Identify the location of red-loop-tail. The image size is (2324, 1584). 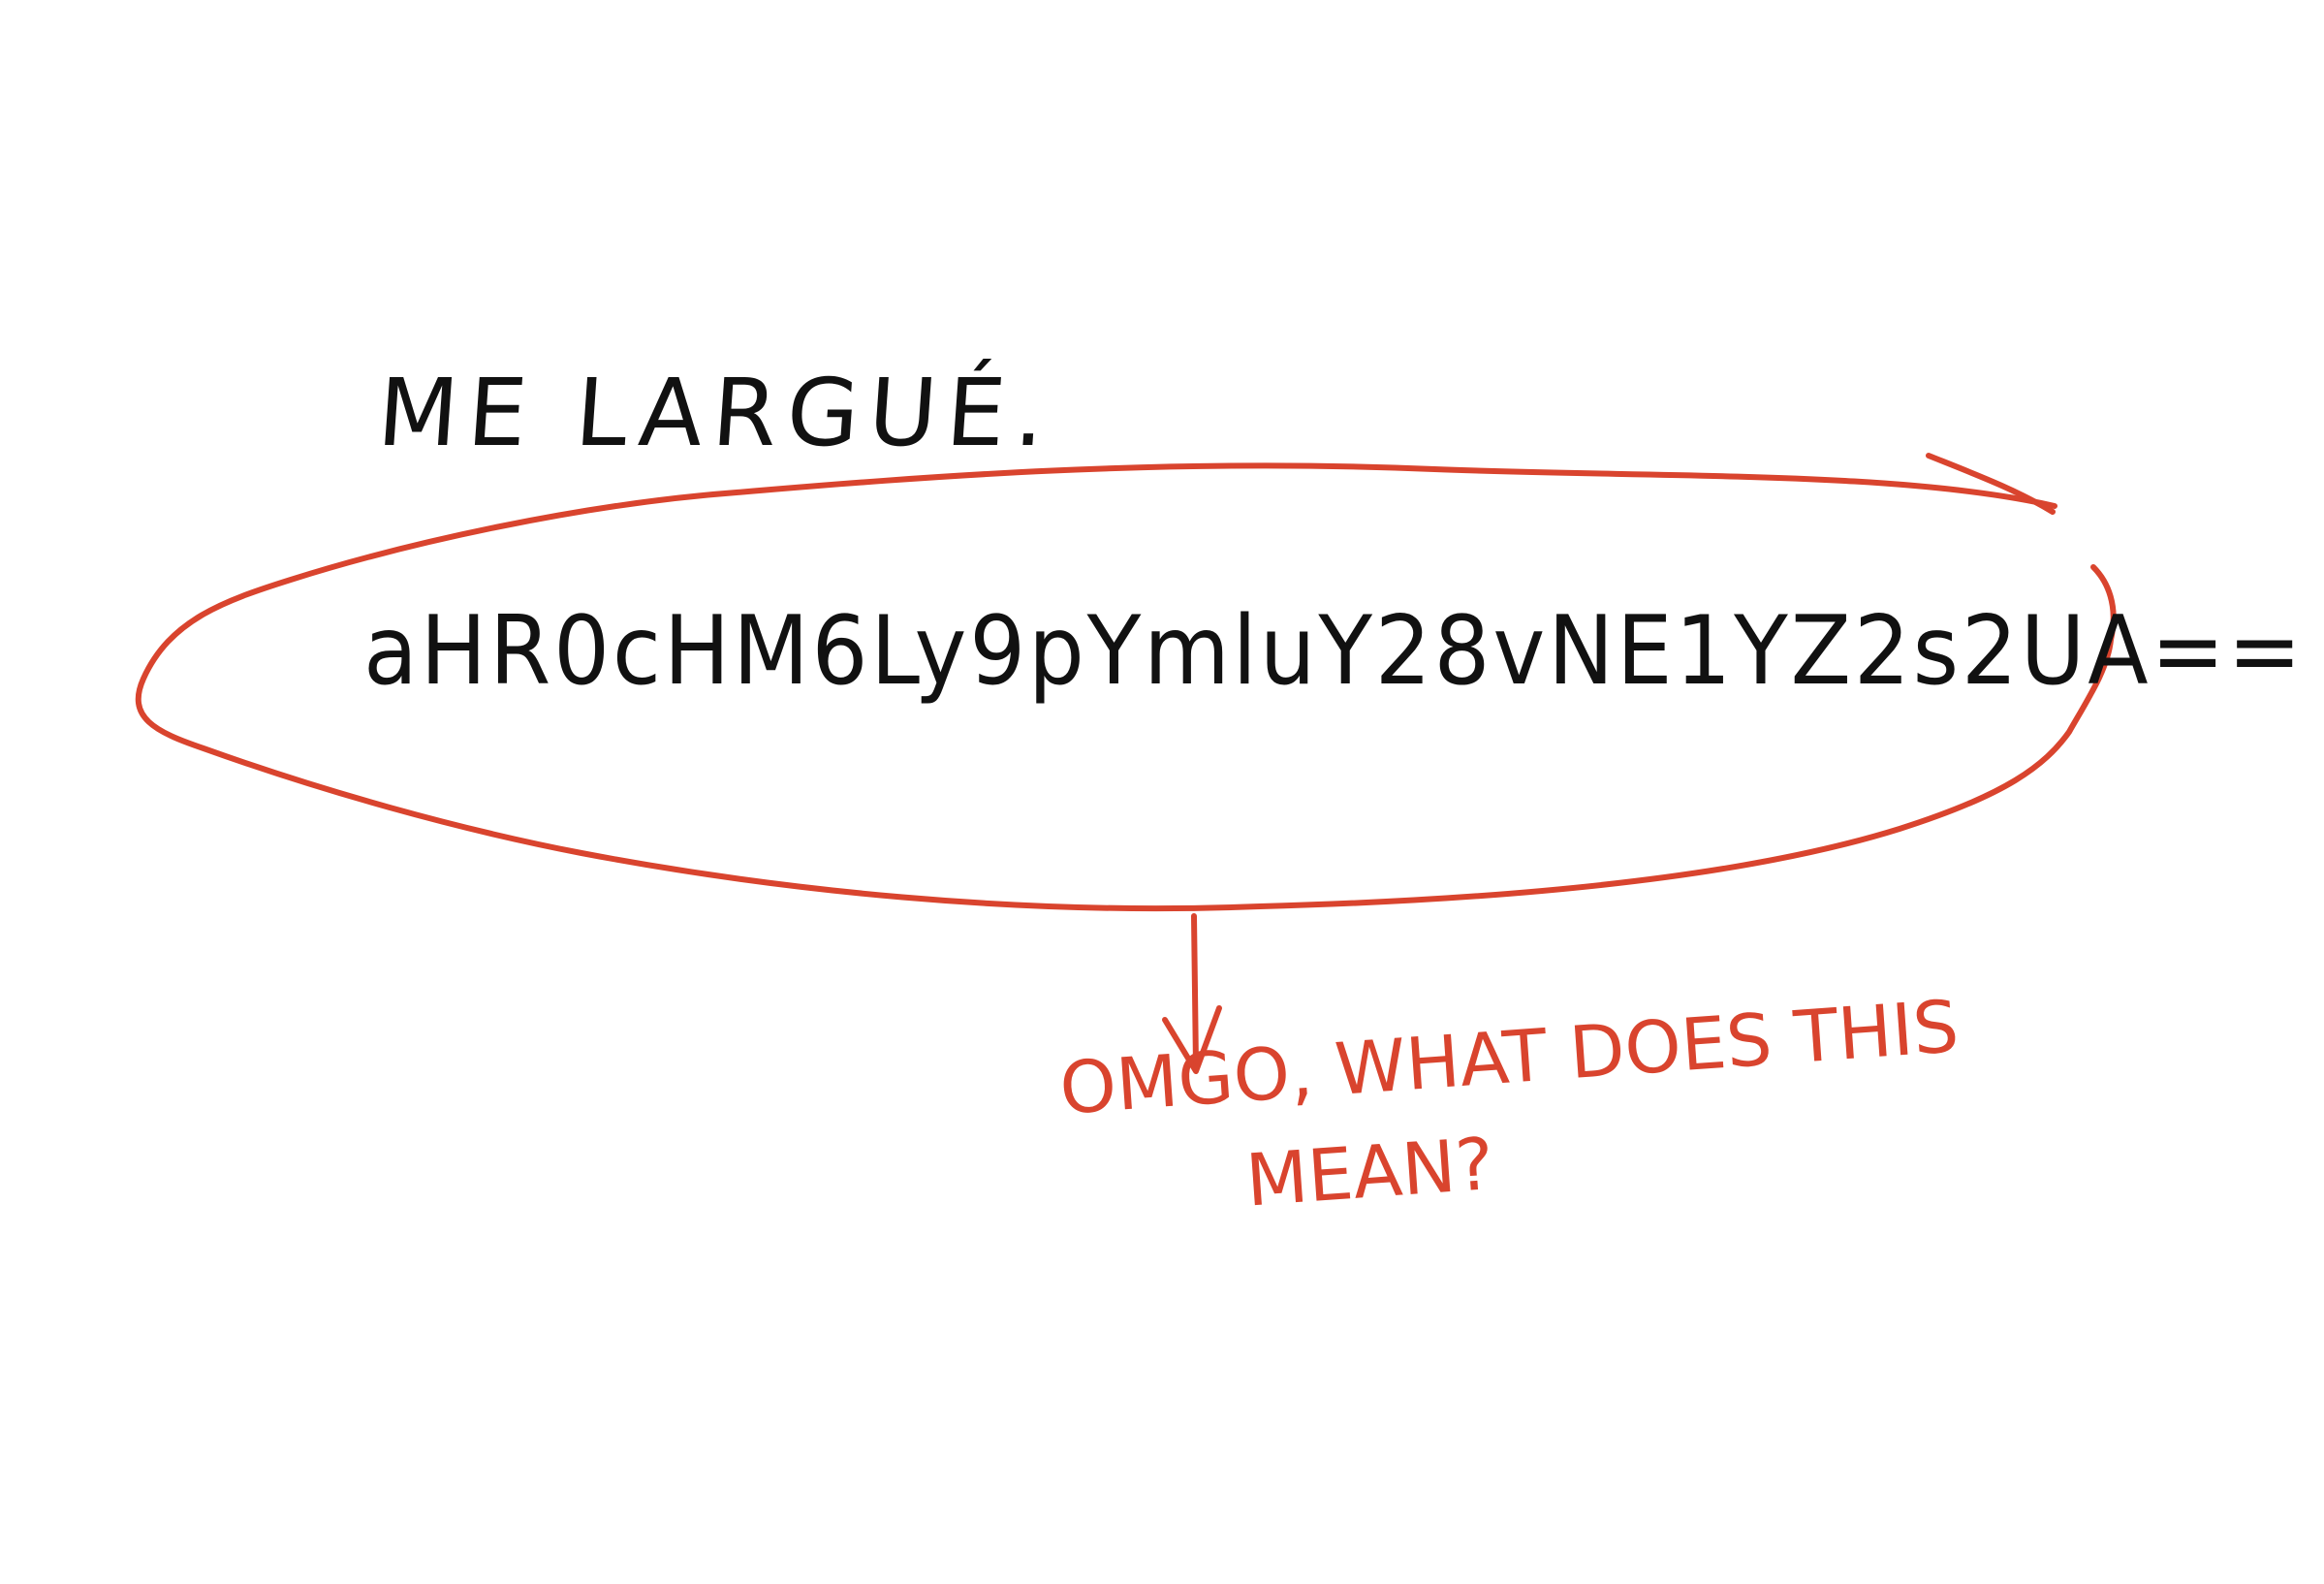
(1991, 484).